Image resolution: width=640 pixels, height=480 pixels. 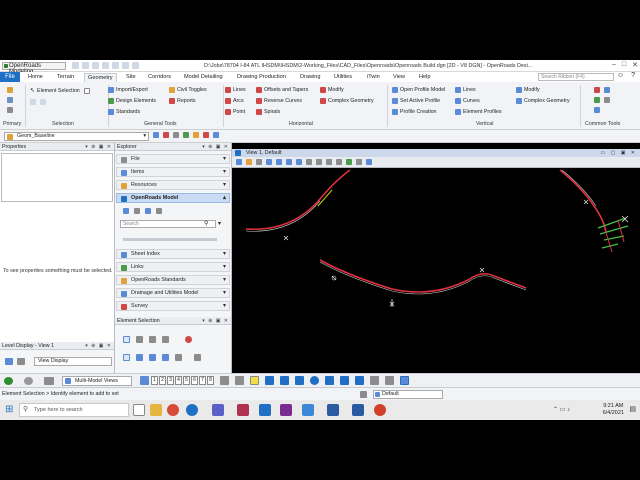 I want to click on search-ribbon-input: Search Ribbon (F4), so click(x=576, y=77).